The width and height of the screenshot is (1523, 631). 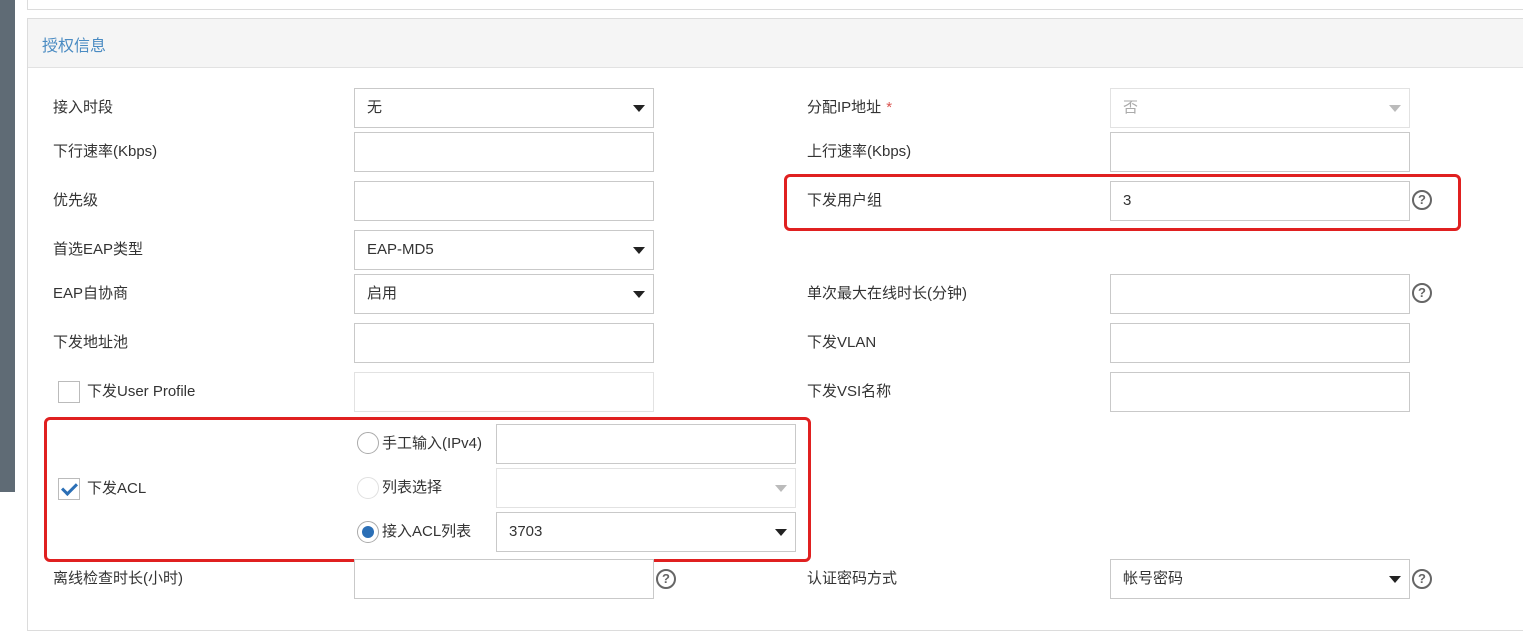 What do you see at coordinates (775, 43) in the screenshot?
I see `panel-header: 授权信息` at bounding box center [775, 43].